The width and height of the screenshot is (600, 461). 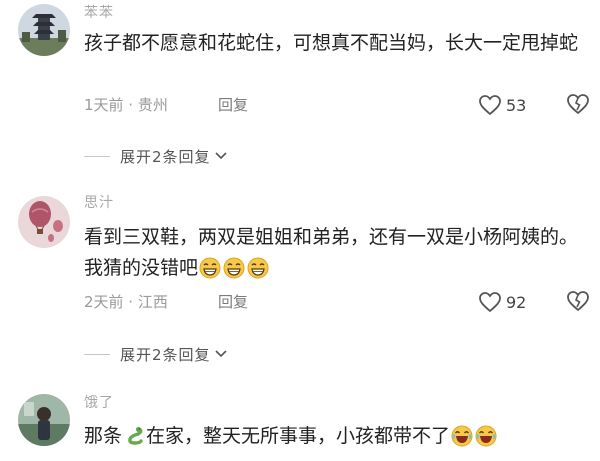 I want to click on like-count: 92, so click(x=516, y=302).